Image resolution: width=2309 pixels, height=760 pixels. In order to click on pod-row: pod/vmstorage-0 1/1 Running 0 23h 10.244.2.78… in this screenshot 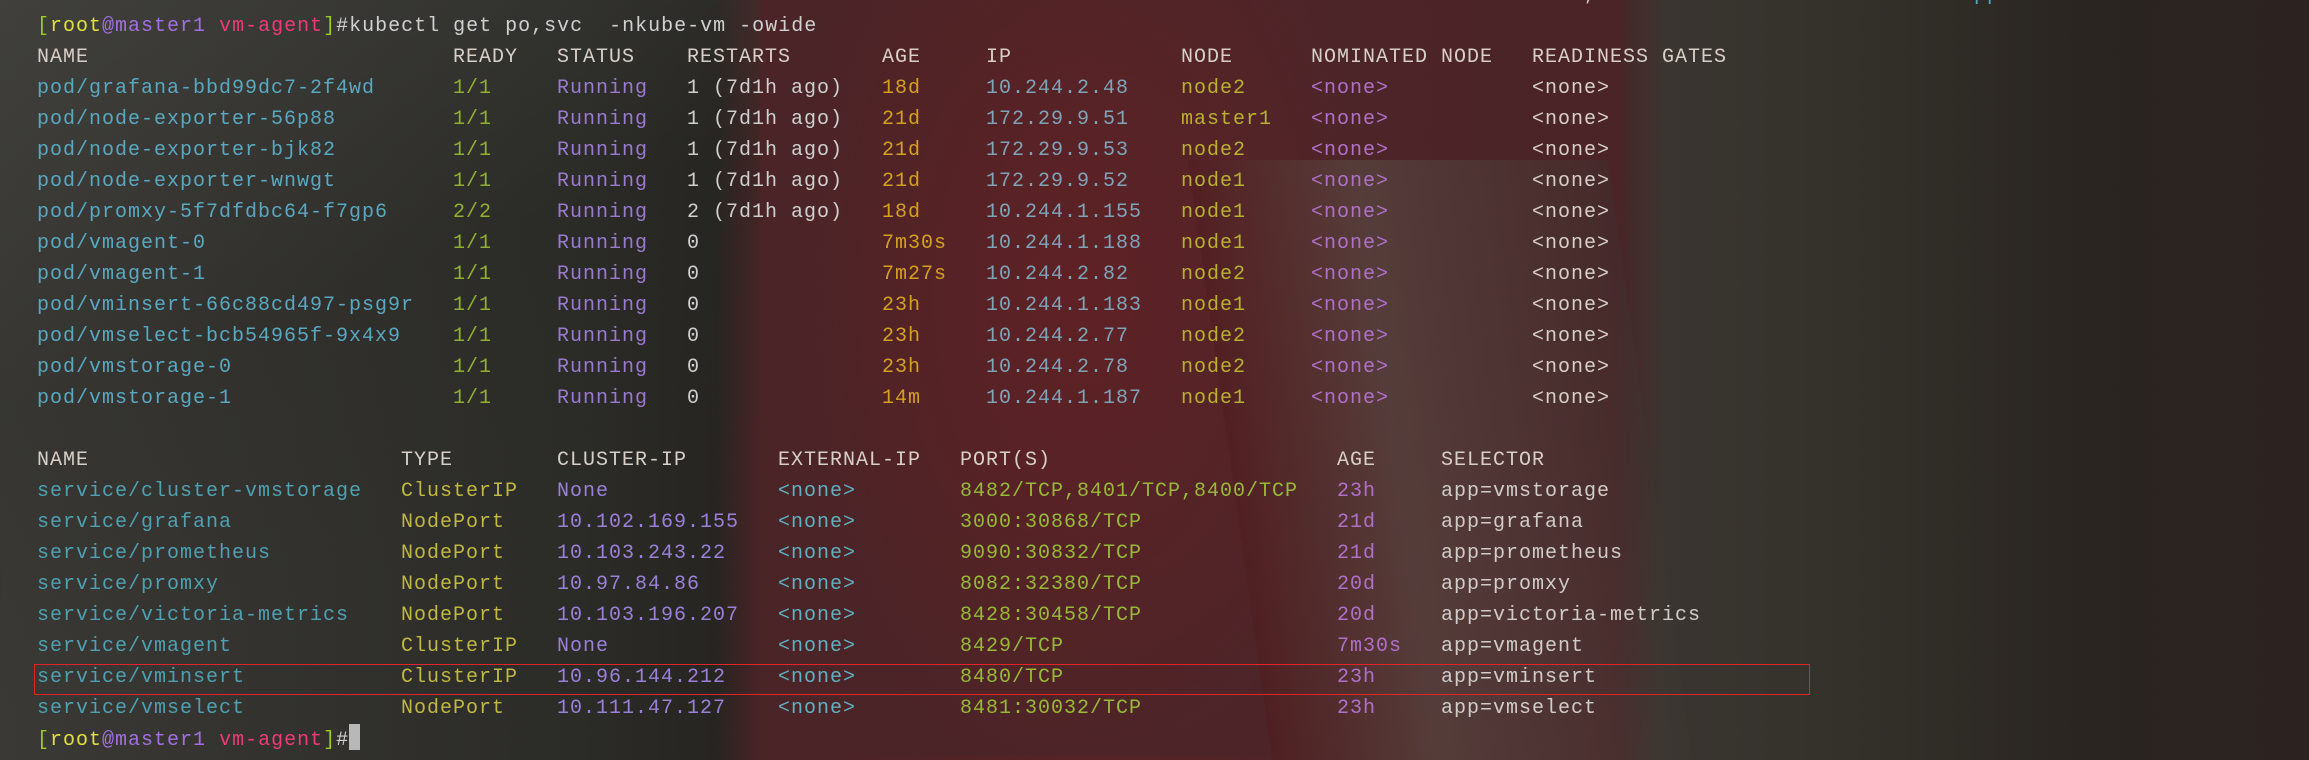, I will do `click(823, 367)`.